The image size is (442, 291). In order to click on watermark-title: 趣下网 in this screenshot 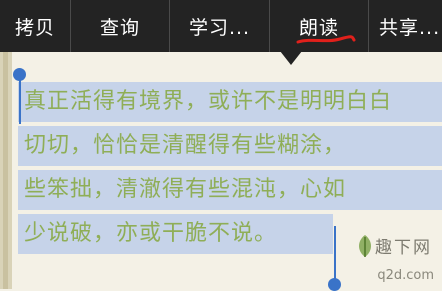, I will do `click(403, 248)`.